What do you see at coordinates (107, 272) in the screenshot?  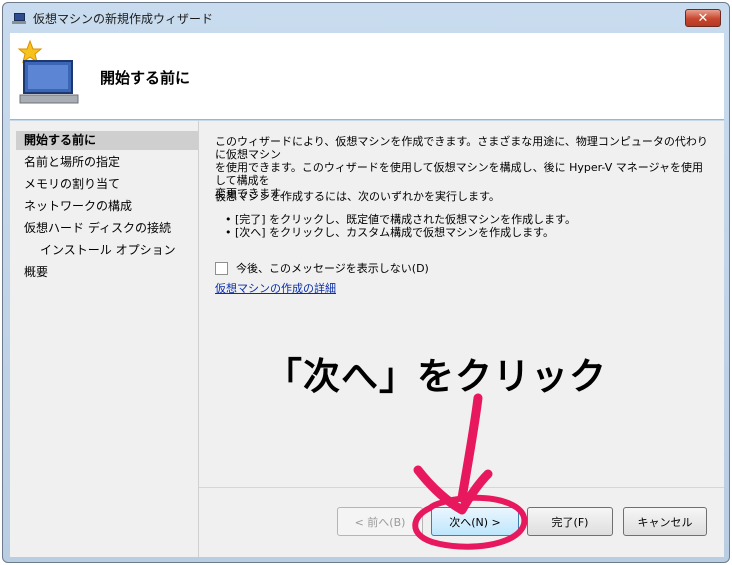 I see `nav-step-summary: 概要` at bounding box center [107, 272].